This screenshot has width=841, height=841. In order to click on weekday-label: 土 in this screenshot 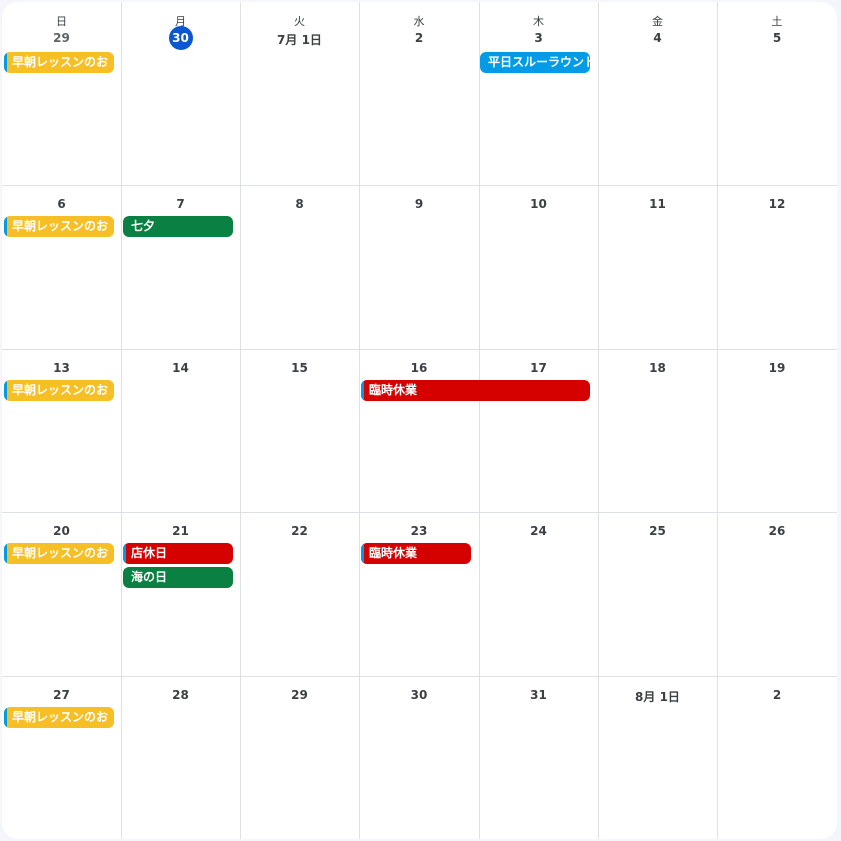, I will do `click(777, 21)`.